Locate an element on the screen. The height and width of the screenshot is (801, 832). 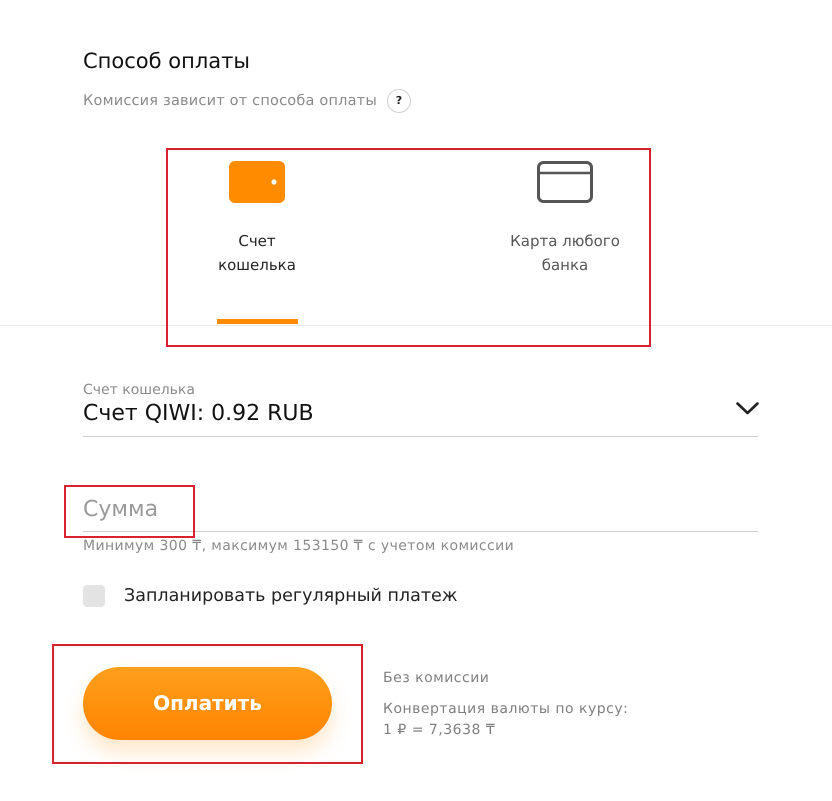
field-hint: Минимум 300 ₸, максимум 153150 ₸ с учетом комиссии is located at coordinates (299, 546).